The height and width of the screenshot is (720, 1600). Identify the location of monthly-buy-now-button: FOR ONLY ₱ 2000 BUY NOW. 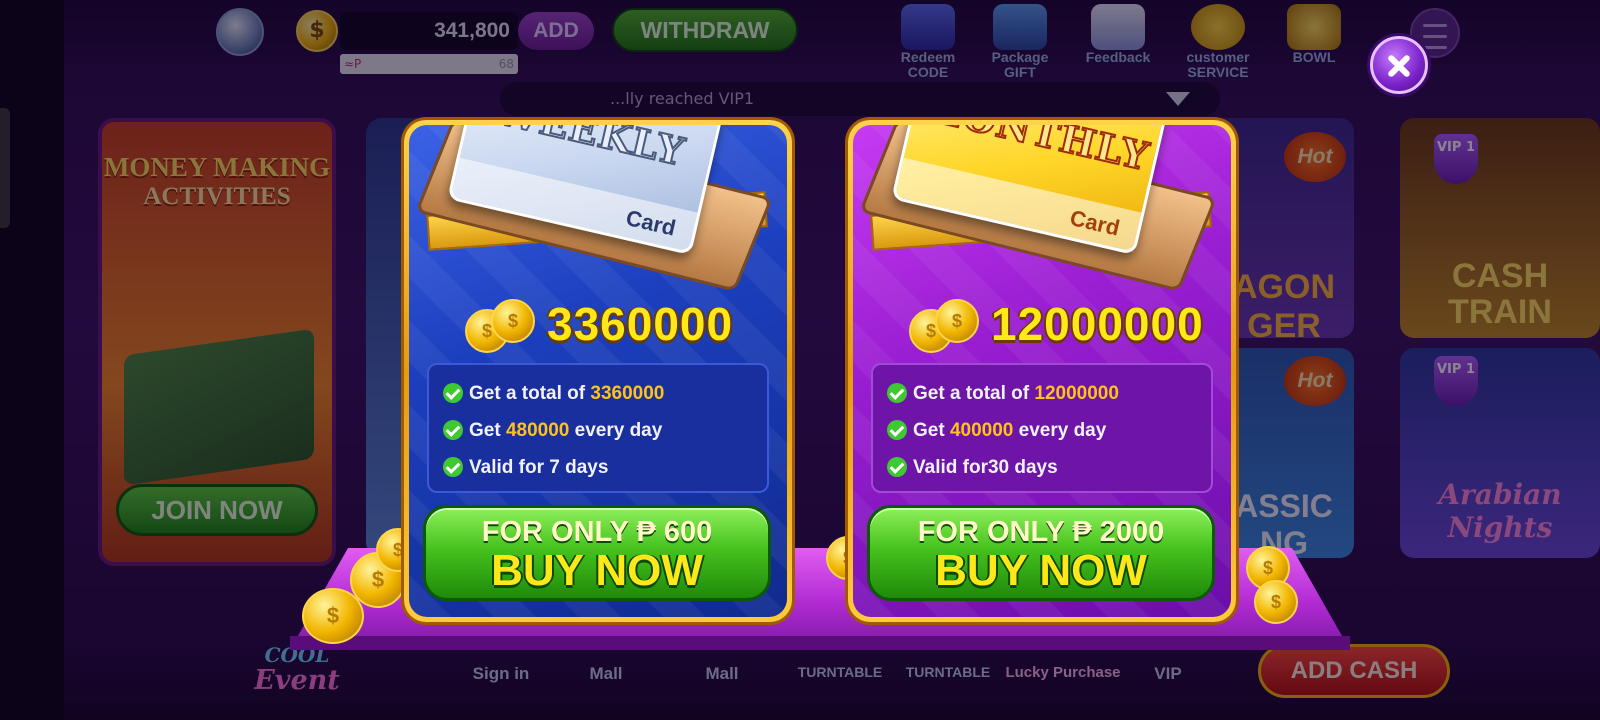
(1041, 553).